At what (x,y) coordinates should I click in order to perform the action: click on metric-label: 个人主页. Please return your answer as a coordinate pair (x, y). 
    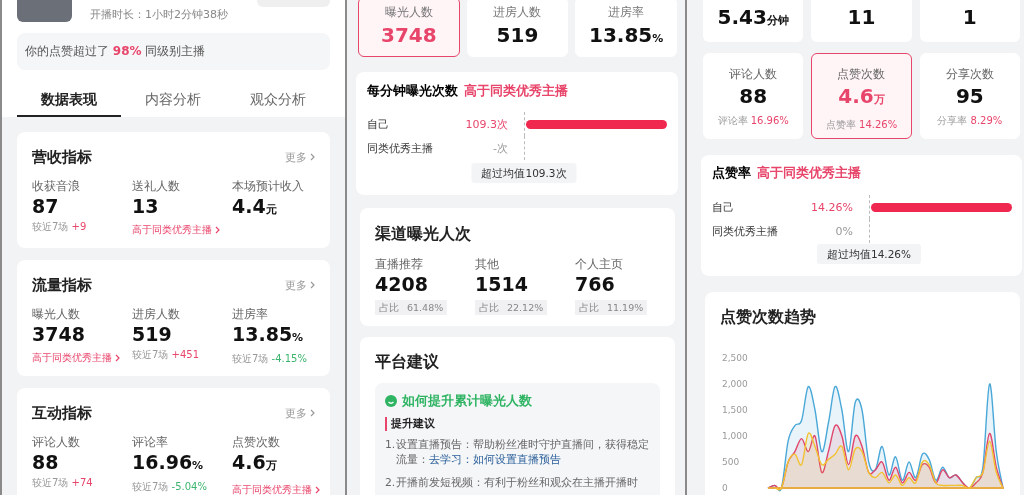
    Looking at the image, I should click on (599, 264).